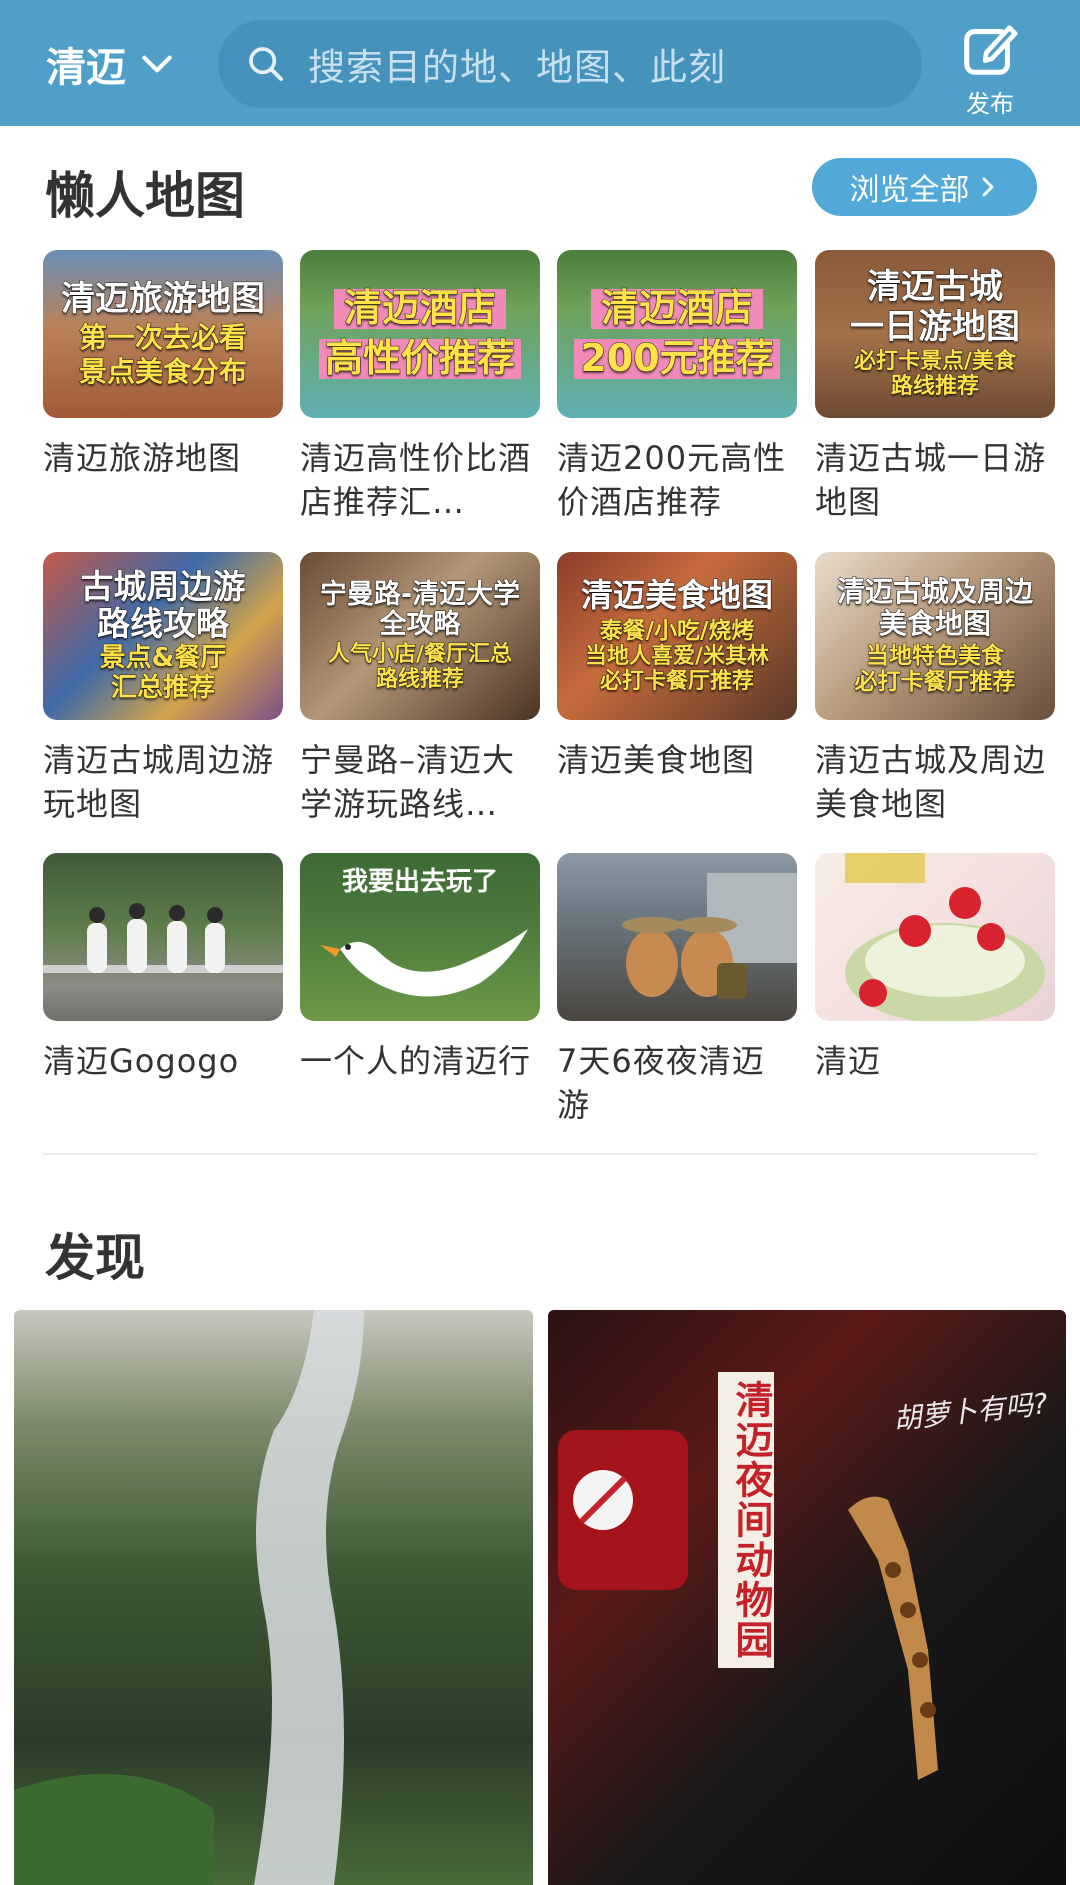 The image size is (1080, 1885). I want to click on cake-photo, so click(945, 937).